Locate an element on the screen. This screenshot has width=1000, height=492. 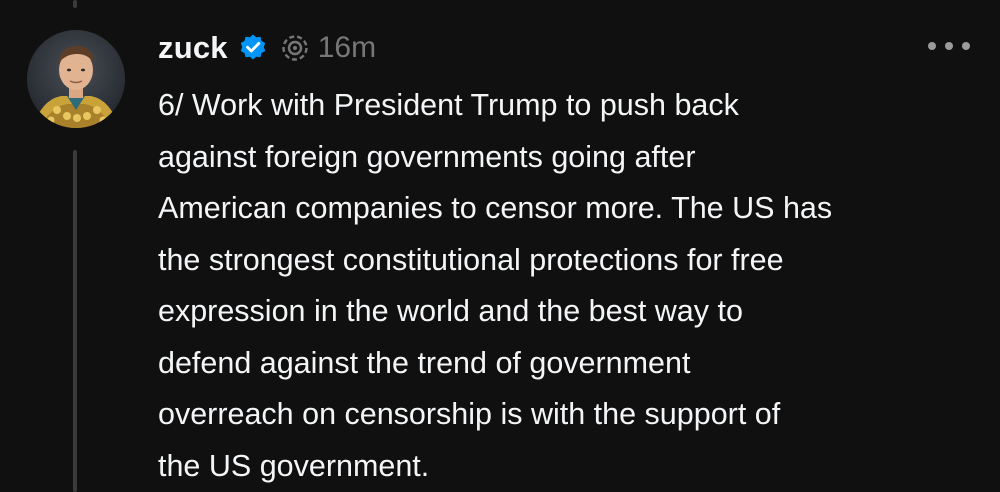
profile-photo is located at coordinates (76, 79).